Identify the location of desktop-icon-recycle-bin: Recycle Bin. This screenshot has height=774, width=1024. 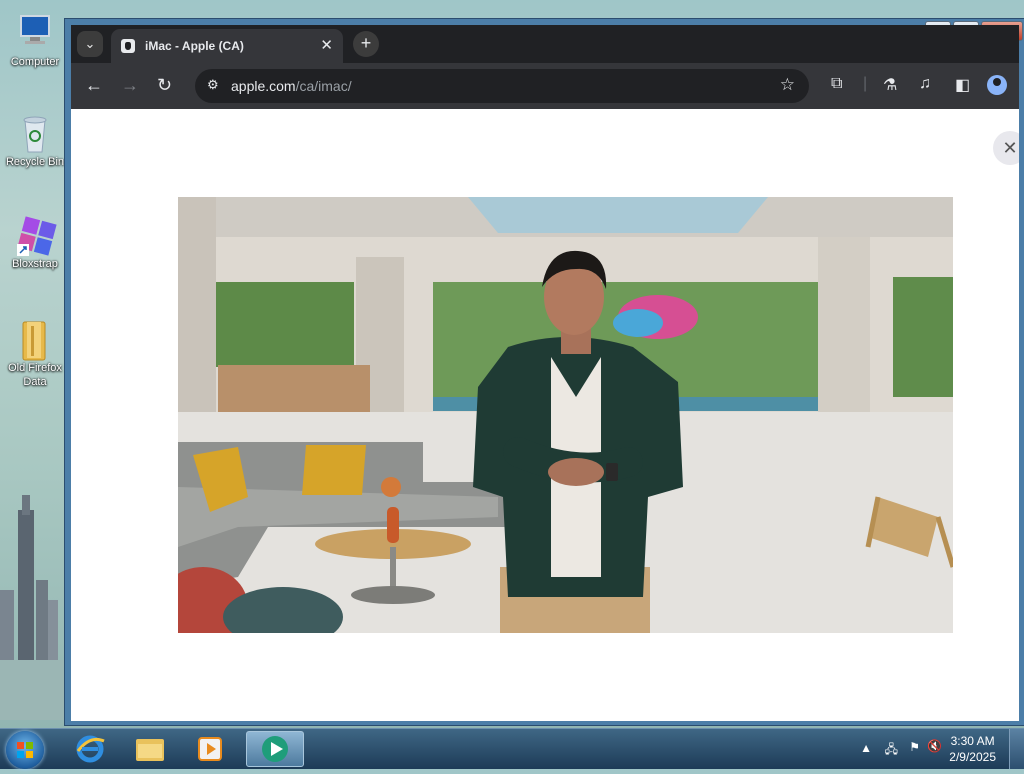
(35, 140).